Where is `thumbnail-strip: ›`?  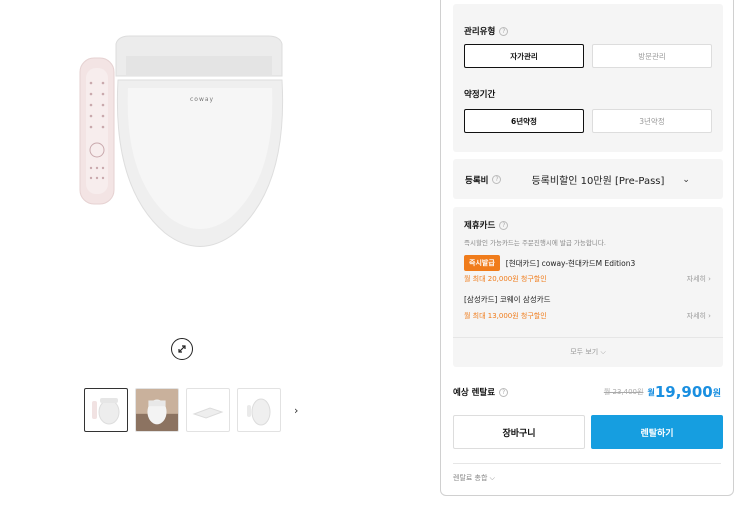
thumbnail-strip: › is located at coordinates (191, 410).